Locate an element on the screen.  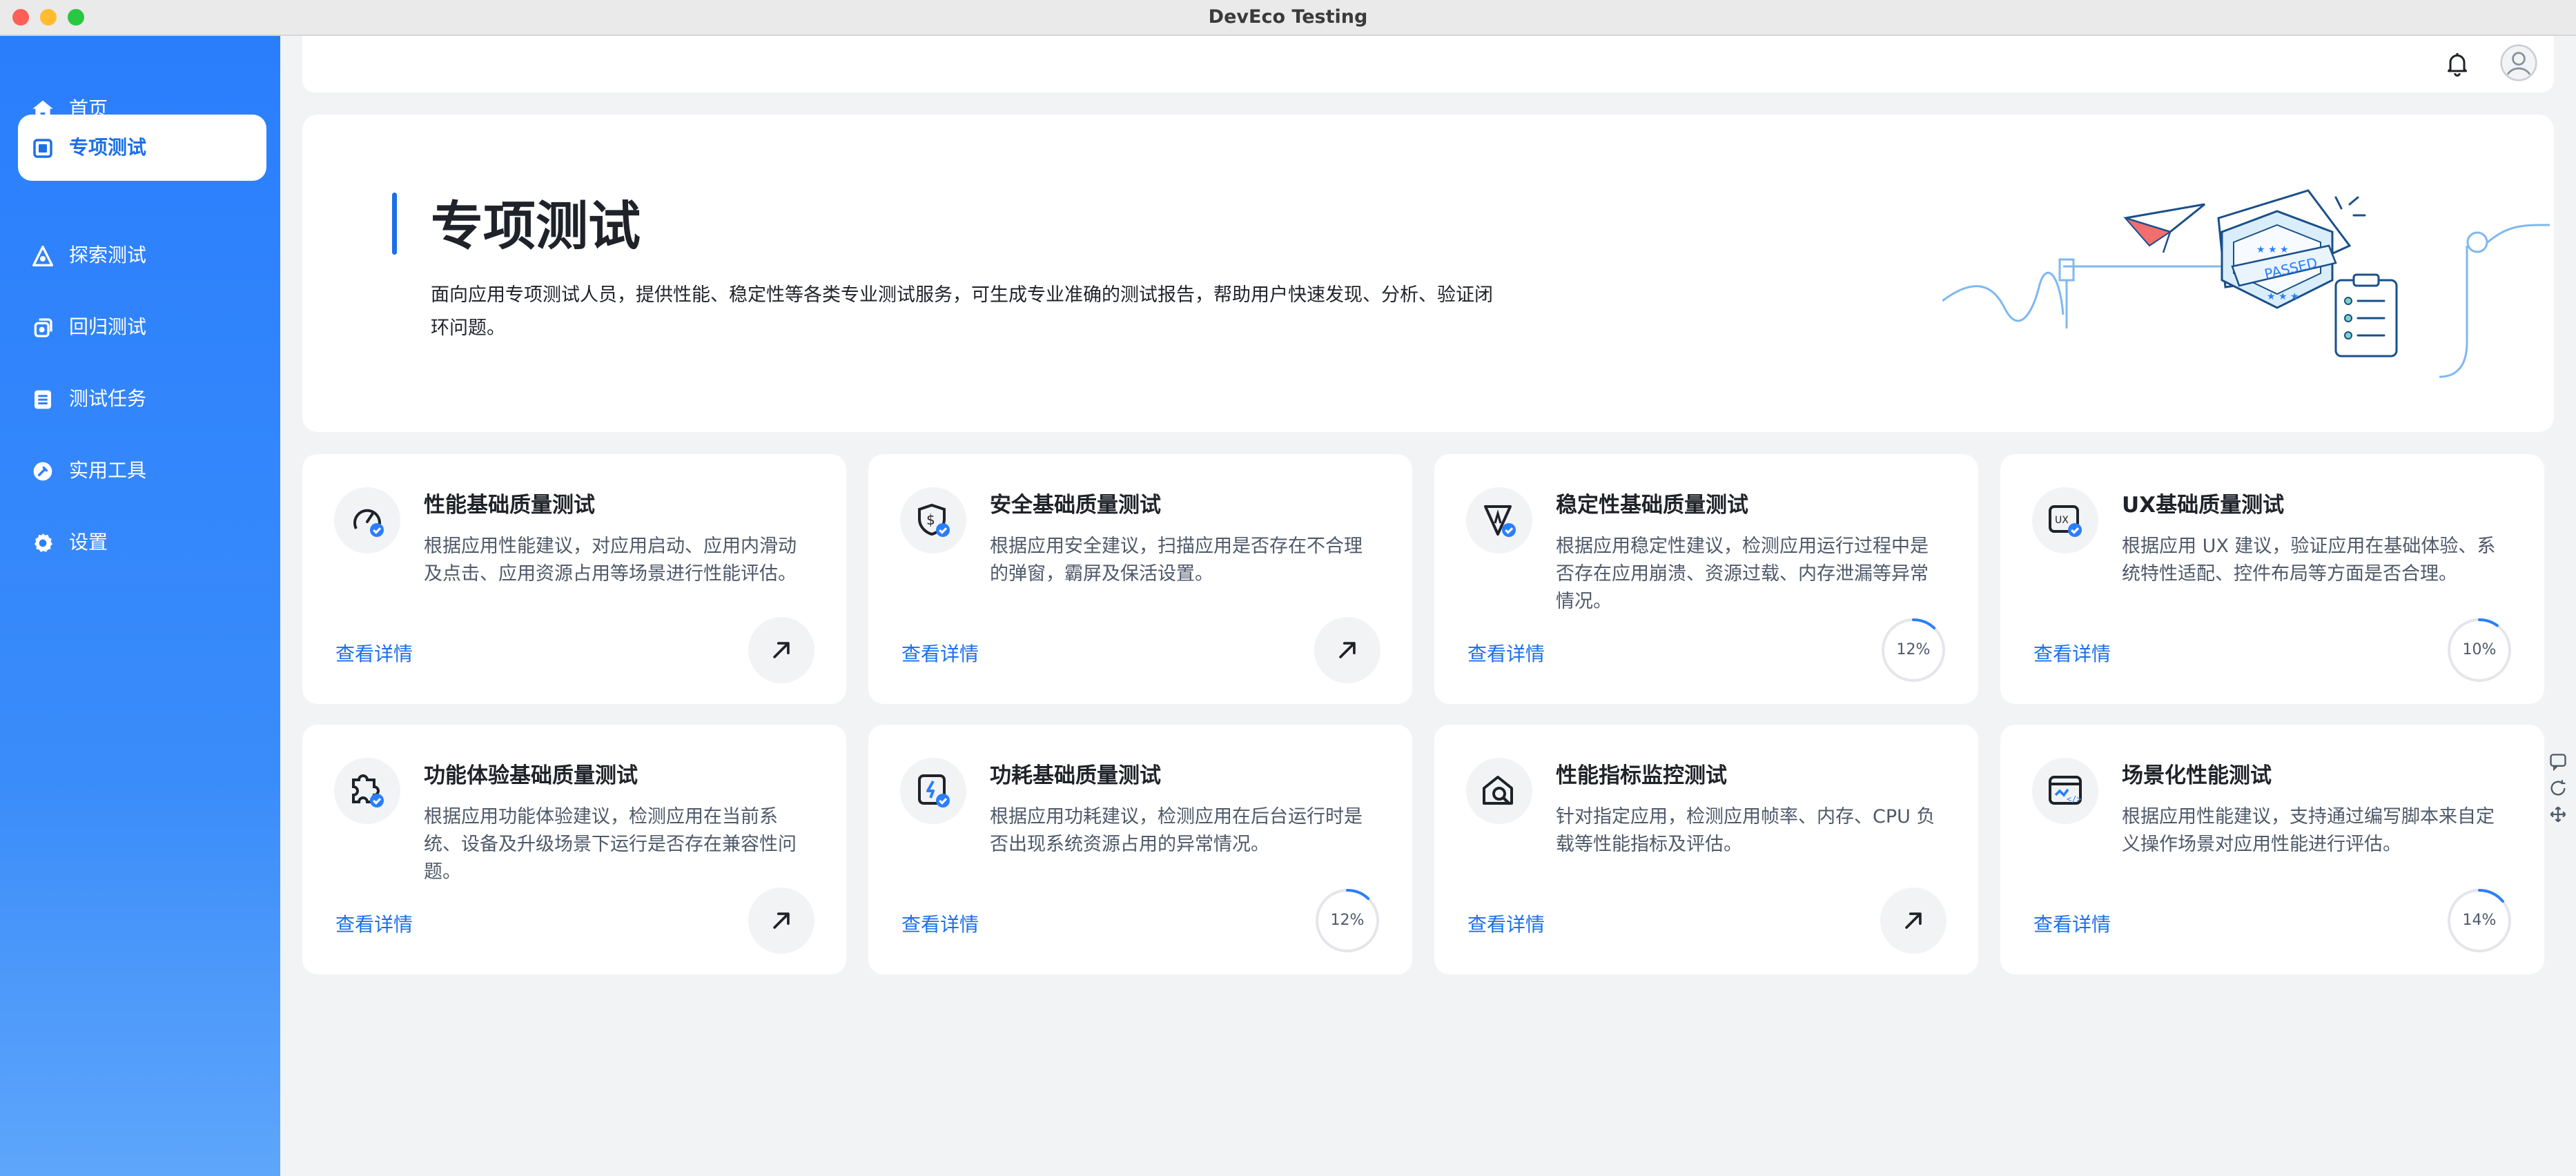
sidebar-item-label: 回归测试 is located at coordinates (108, 326).